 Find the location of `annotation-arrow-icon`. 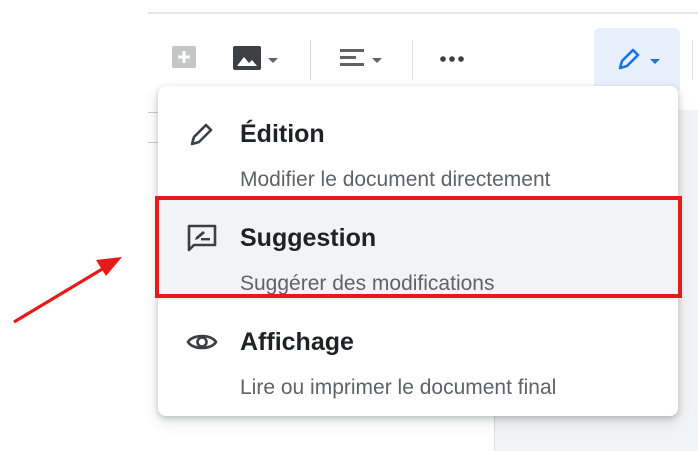

annotation-arrow-icon is located at coordinates (67, 290).